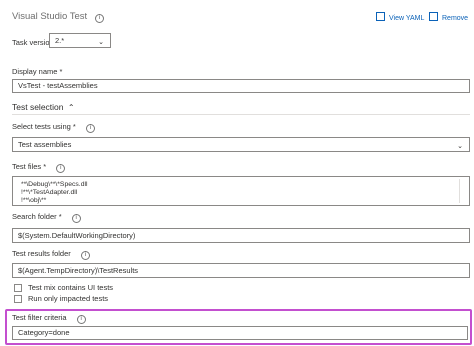 Image resolution: width=474 pixels, height=346 pixels. What do you see at coordinates (54, 184) in the screenshot?
I see `test-files-line: **\Debug\**\*Specs.dll` at bounding box center [54, 184].